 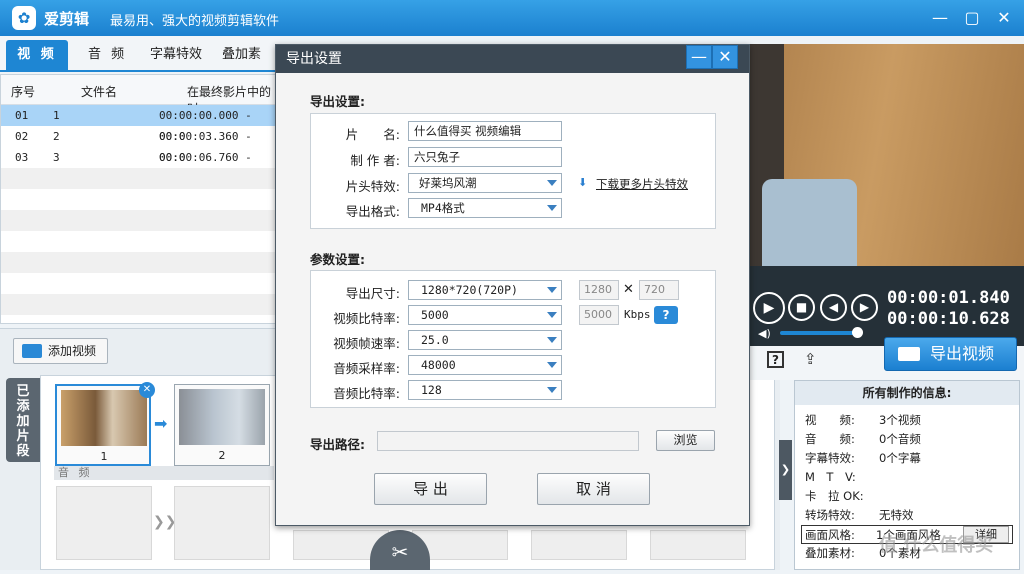 What do you see at coordinates (485, 183) in the screenshot?
I see `intro-effect-select: 好莱坞风潮` at bounding box center [485, 183].